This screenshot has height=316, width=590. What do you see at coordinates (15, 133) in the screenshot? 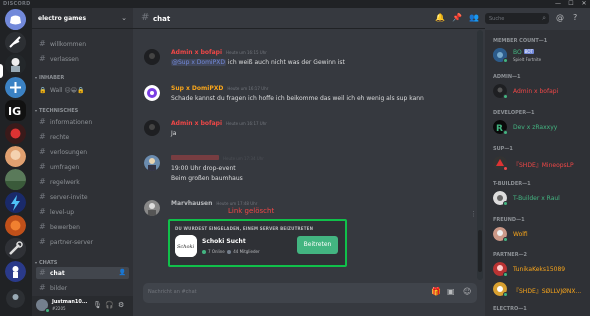
I see `server-icon-red` at bounding box center [15, 133].